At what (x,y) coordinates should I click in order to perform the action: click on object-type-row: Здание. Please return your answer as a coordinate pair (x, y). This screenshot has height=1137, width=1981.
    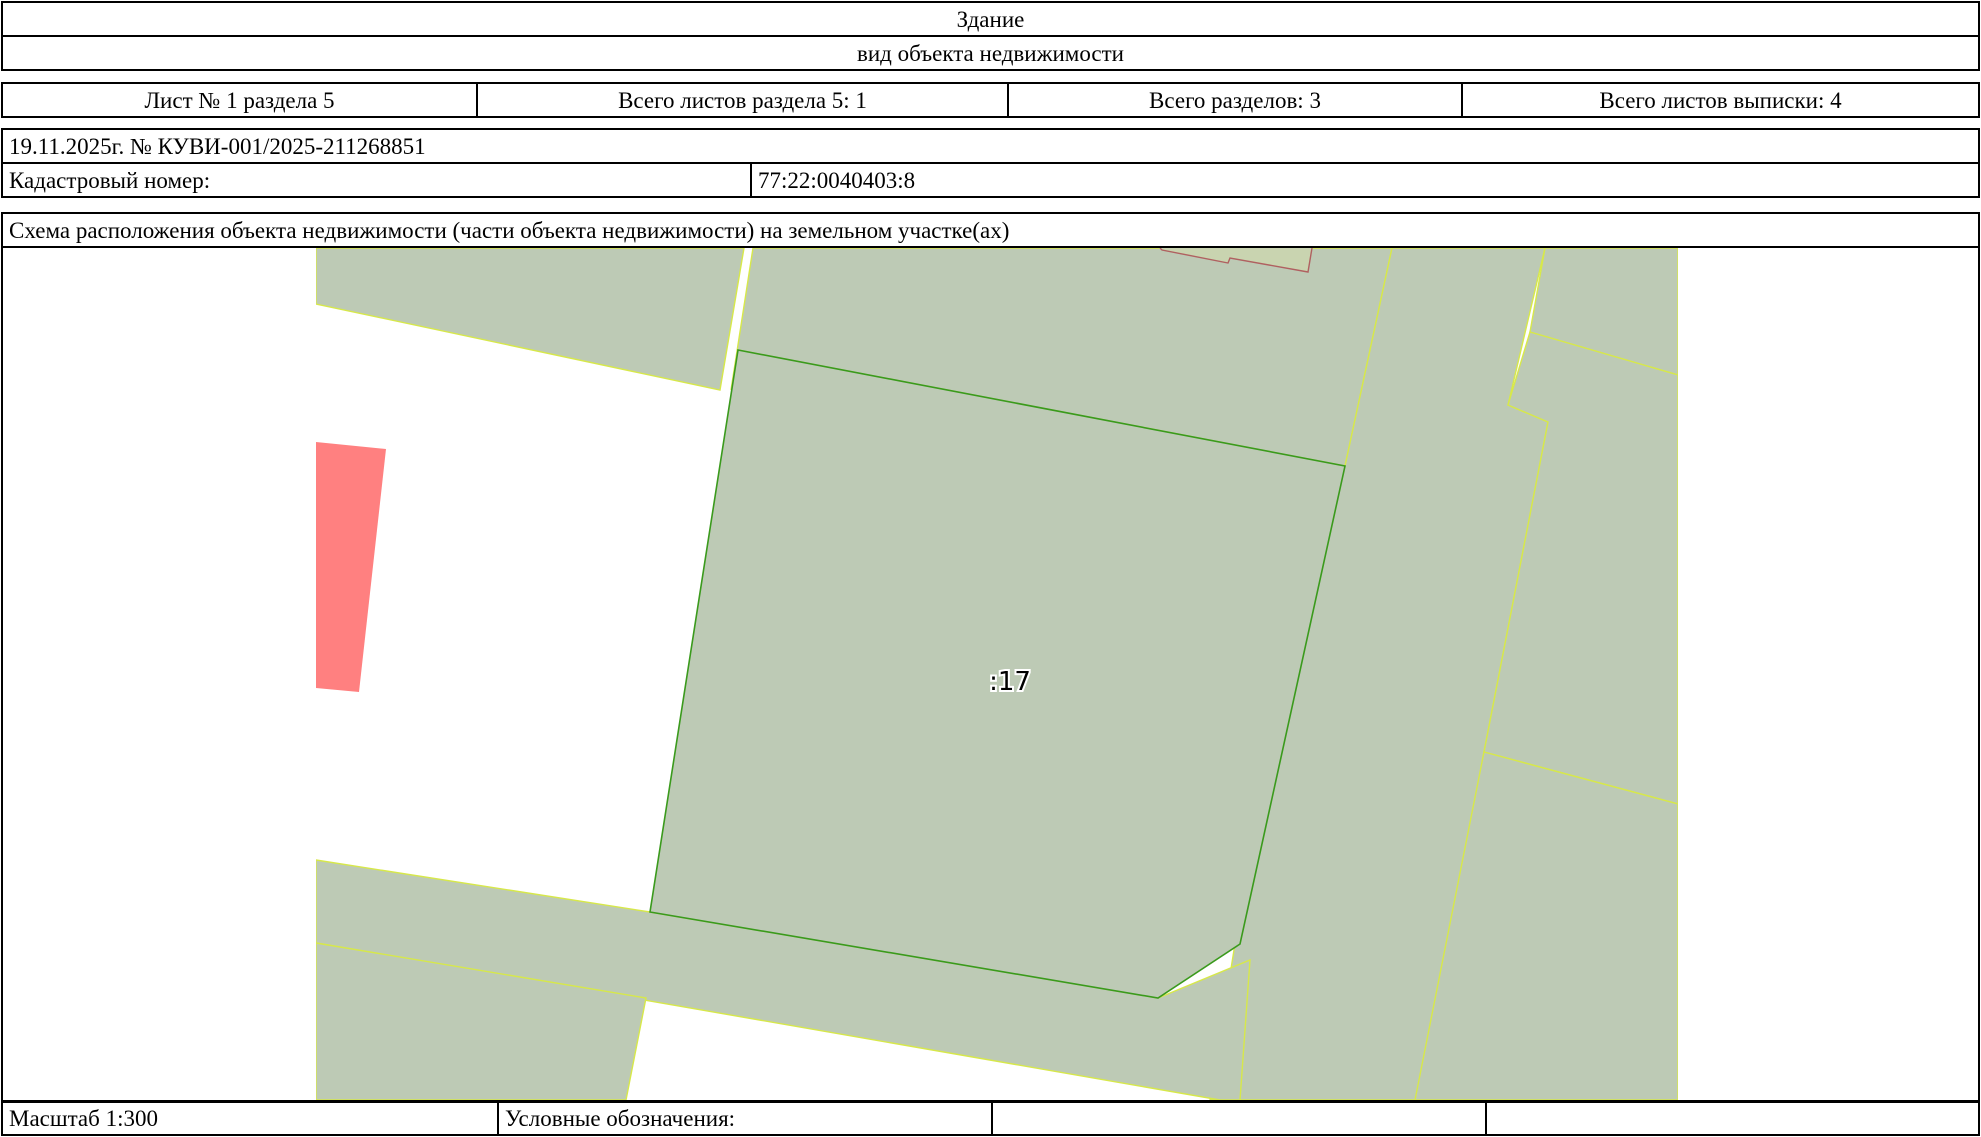
    Looking at the image, I should click on (990, 19).